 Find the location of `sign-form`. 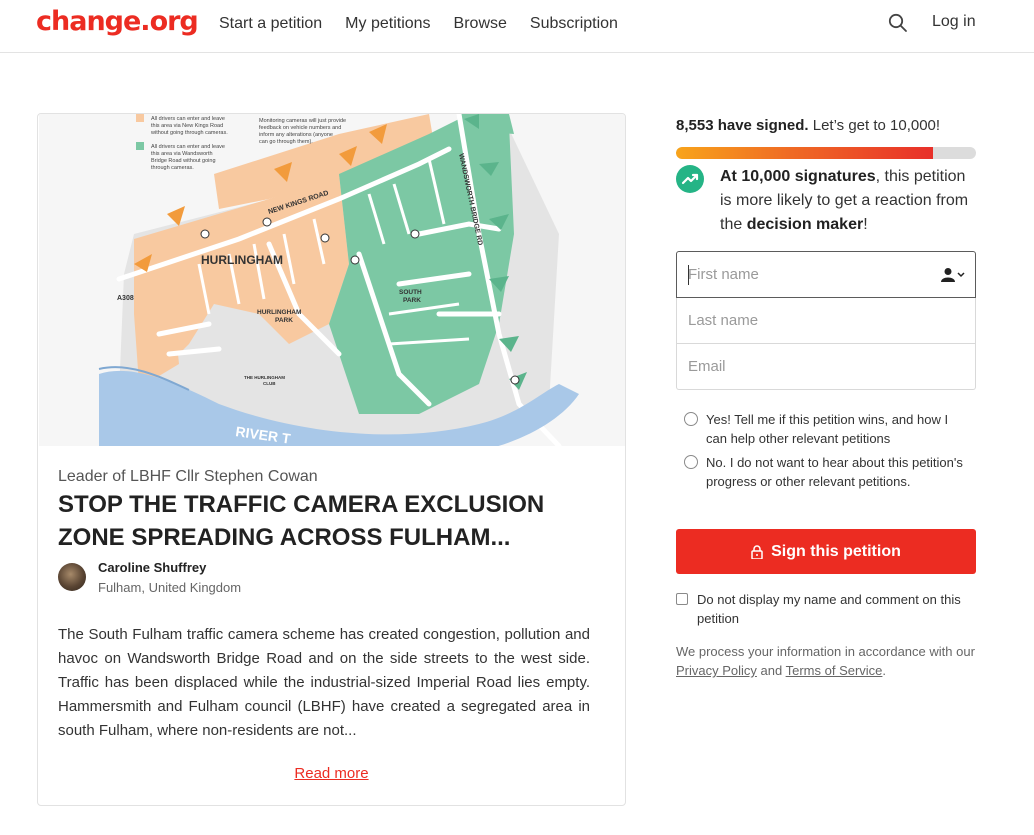

sign-form is located at coordinates (826, 320).